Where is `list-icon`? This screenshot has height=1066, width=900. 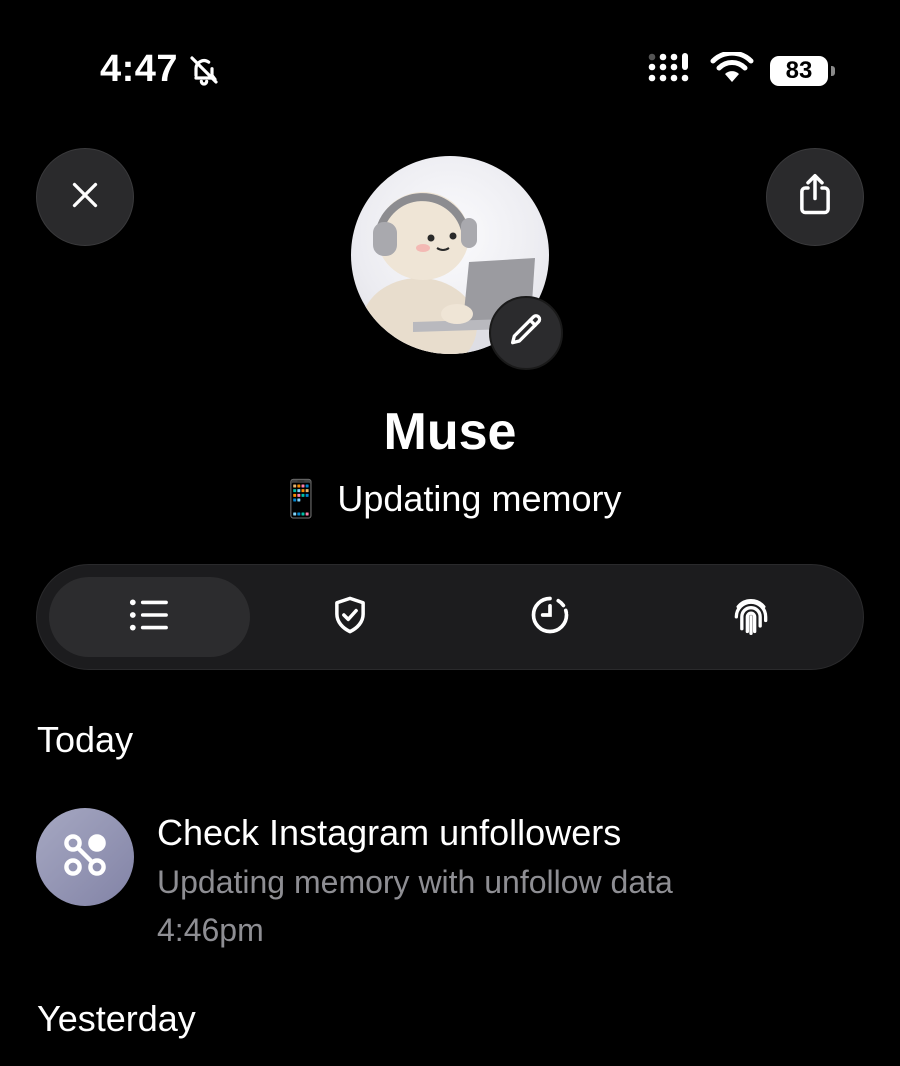
list-icon is located at coordinates (149, 617).